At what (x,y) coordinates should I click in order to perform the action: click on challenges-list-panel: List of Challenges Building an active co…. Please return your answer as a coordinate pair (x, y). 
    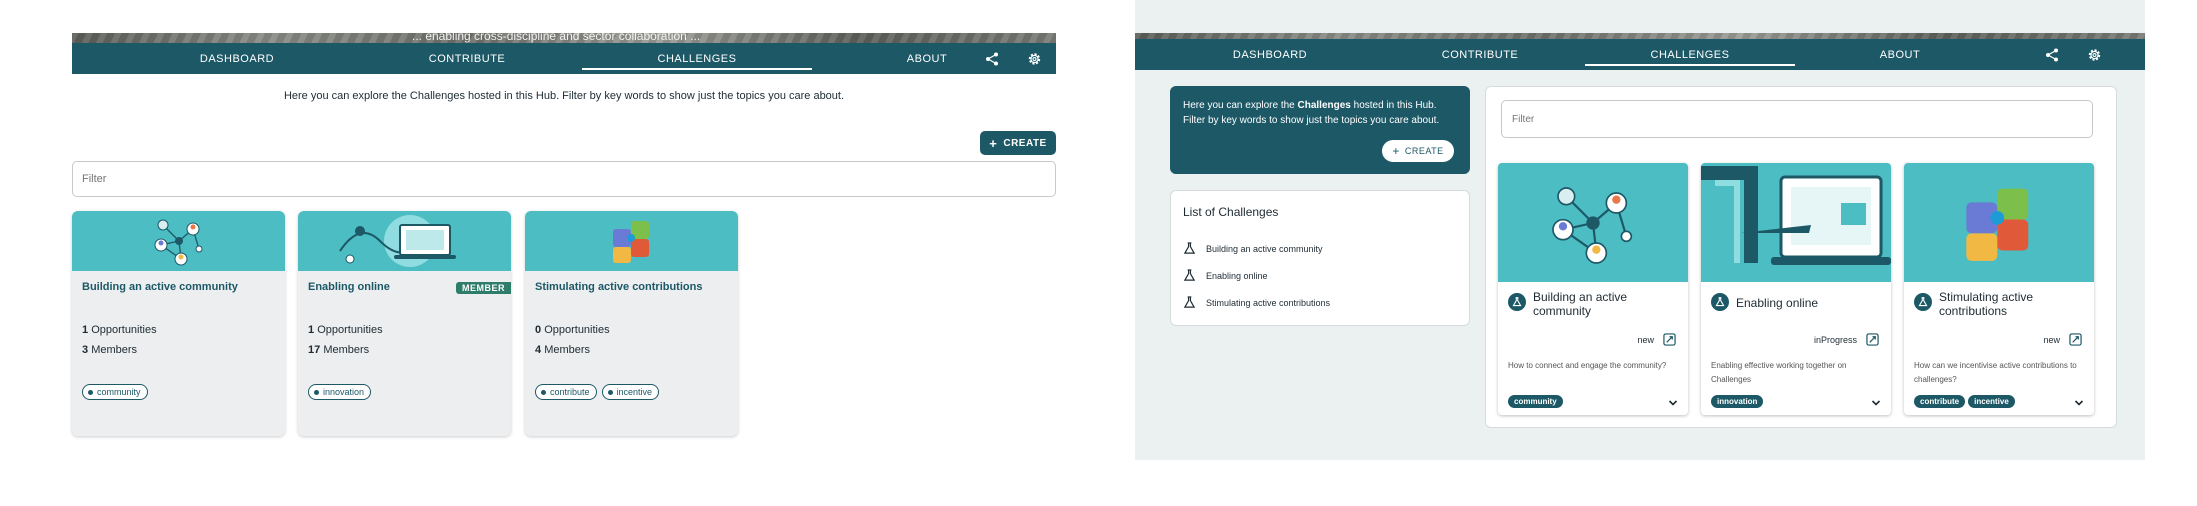
    Looking at the image, I should click on (1320, 258).